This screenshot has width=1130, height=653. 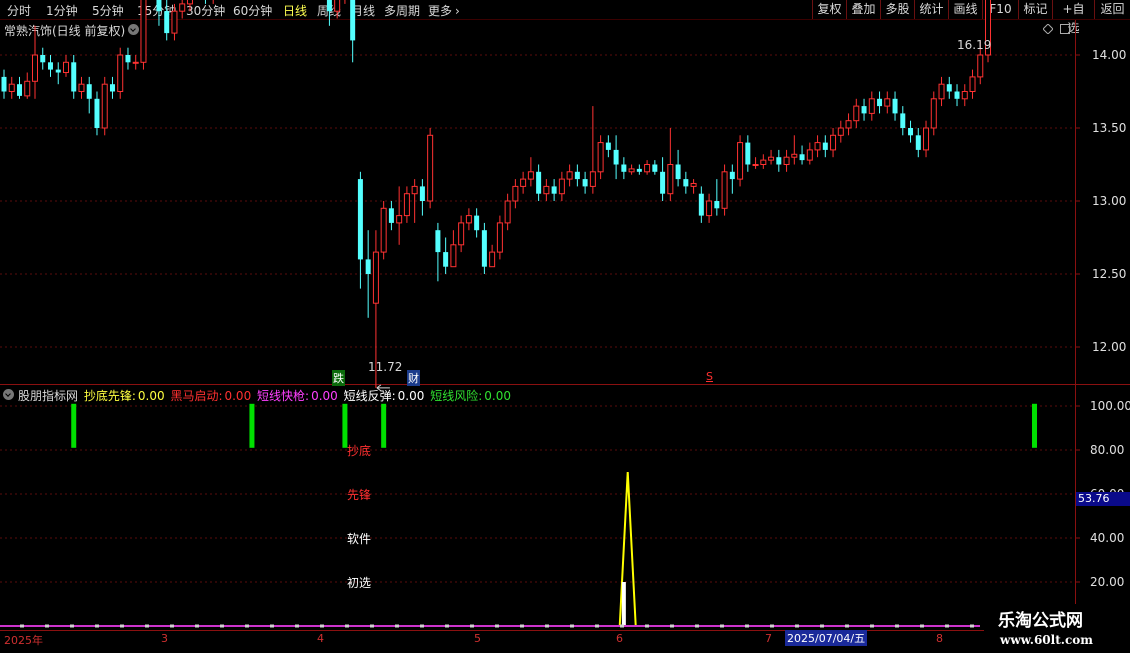 I want to click on period-tab-weekly: 周线, so click(x=329, y=10).